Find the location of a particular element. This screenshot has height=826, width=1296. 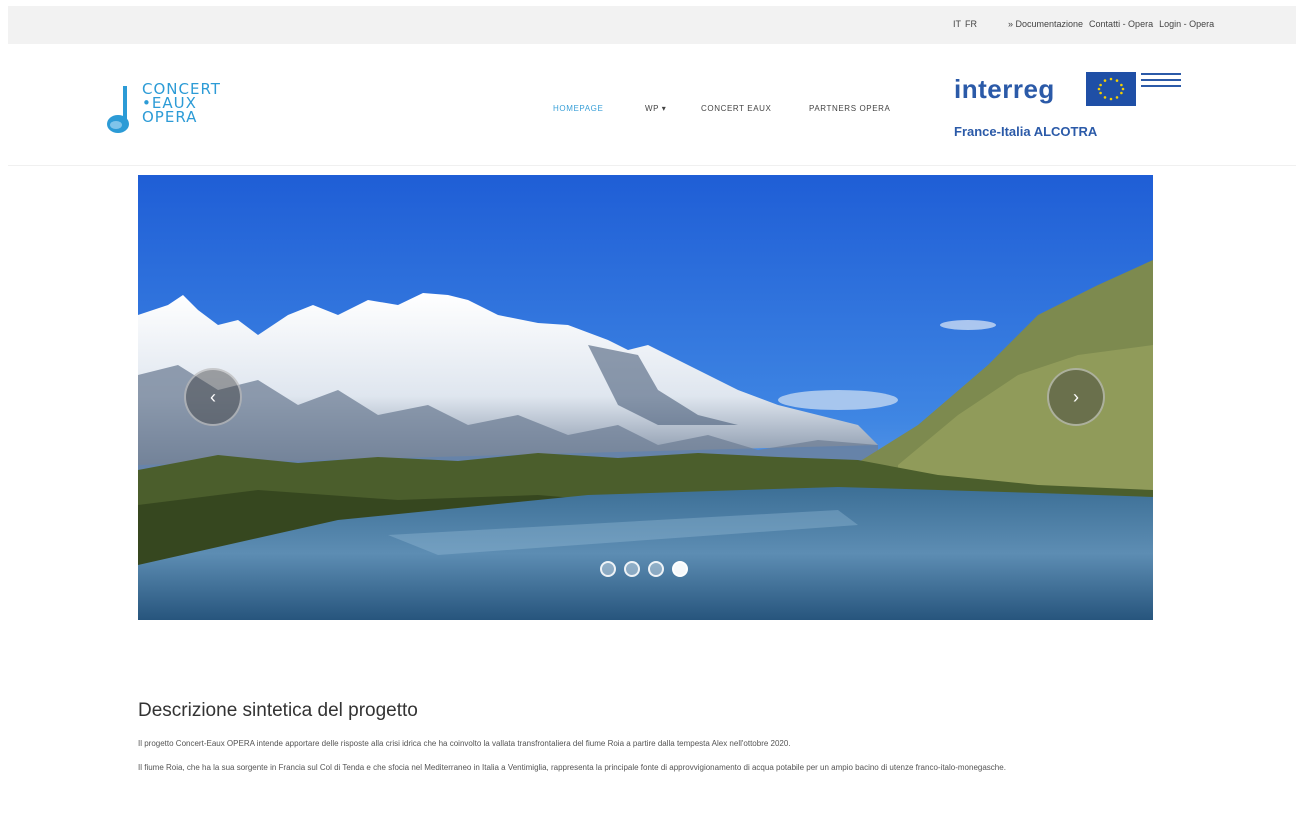

nav-concert-eaux: CONCERT EAUX is located at coordinates (755, 108).